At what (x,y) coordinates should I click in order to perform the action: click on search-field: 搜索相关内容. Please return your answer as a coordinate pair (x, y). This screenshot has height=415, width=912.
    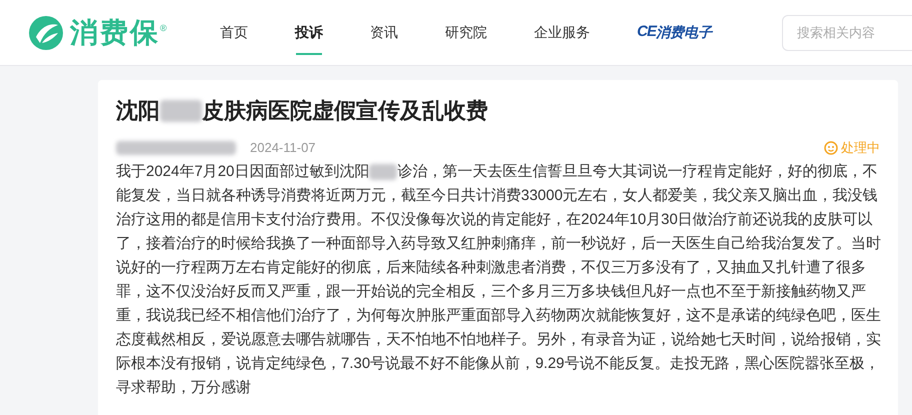
    Looking at the image, I should click on (847, 32).